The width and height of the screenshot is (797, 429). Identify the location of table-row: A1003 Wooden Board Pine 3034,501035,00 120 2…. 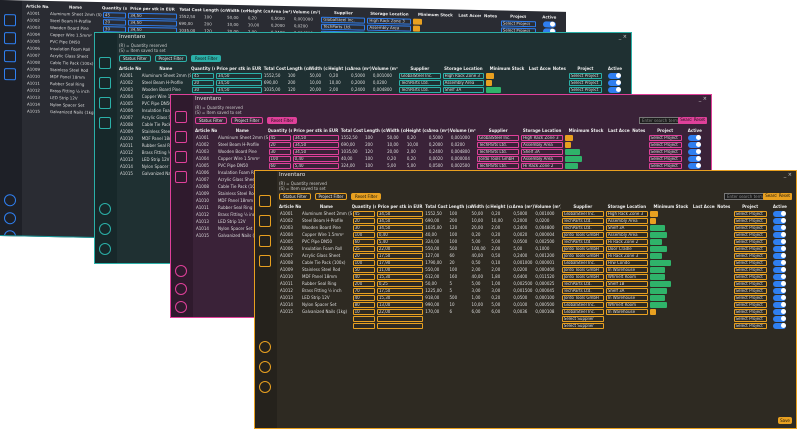
(535, 227).